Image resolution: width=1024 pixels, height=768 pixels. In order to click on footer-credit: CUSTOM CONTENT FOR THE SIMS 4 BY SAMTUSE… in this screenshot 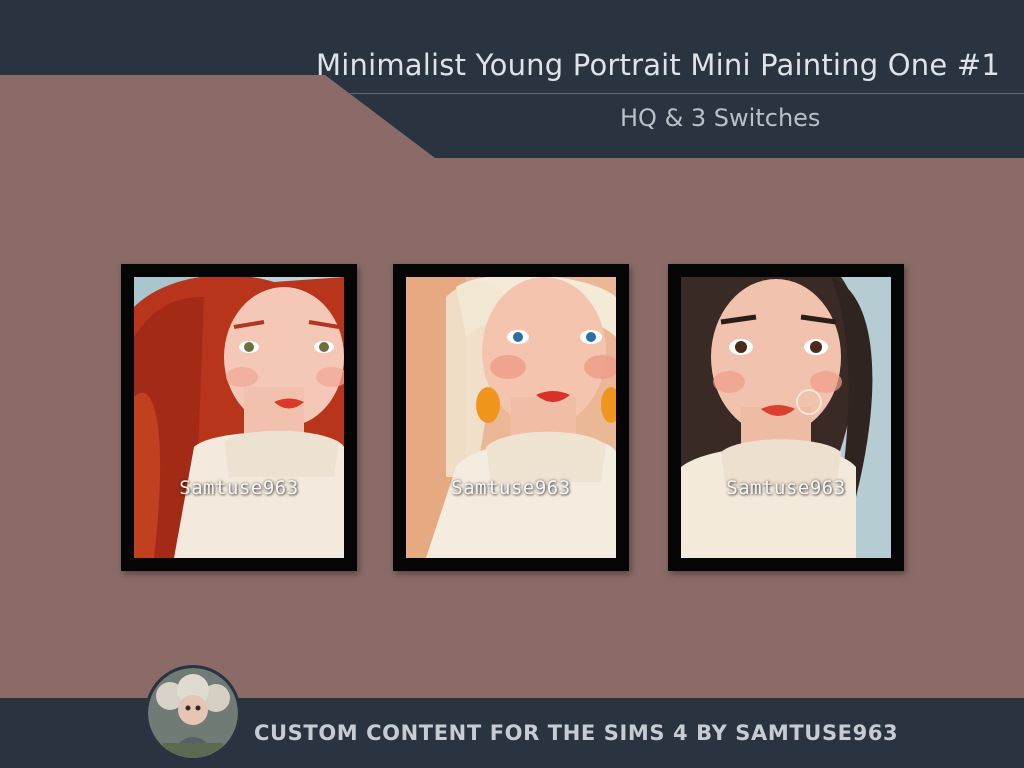, I will do `click(576, 733)`.